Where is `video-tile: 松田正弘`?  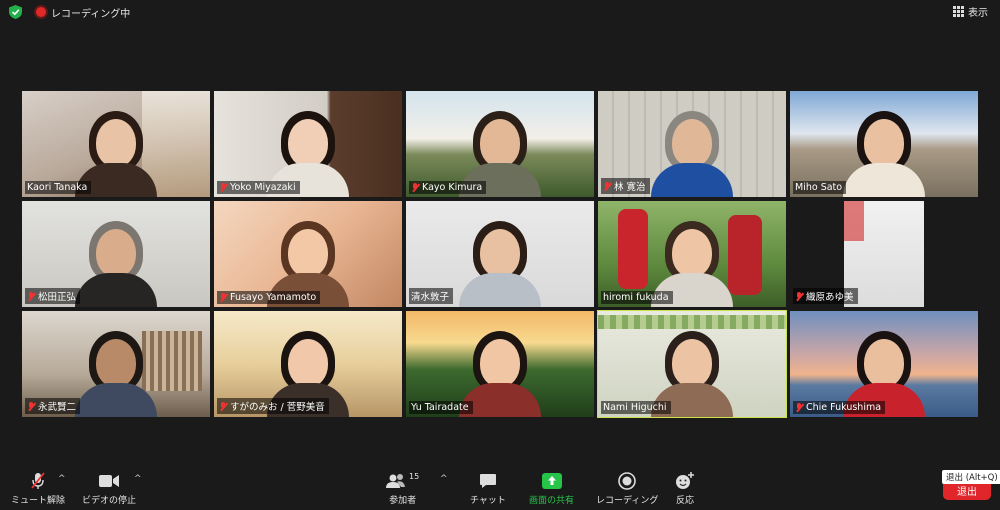 video-tile: 松田正弘 is located at coordinates (116, 254).